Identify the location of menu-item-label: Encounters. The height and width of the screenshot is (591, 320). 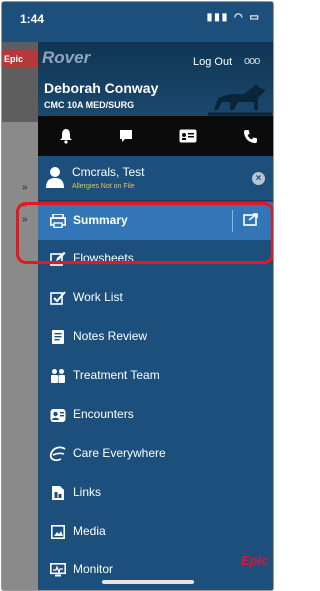
(103, 414).